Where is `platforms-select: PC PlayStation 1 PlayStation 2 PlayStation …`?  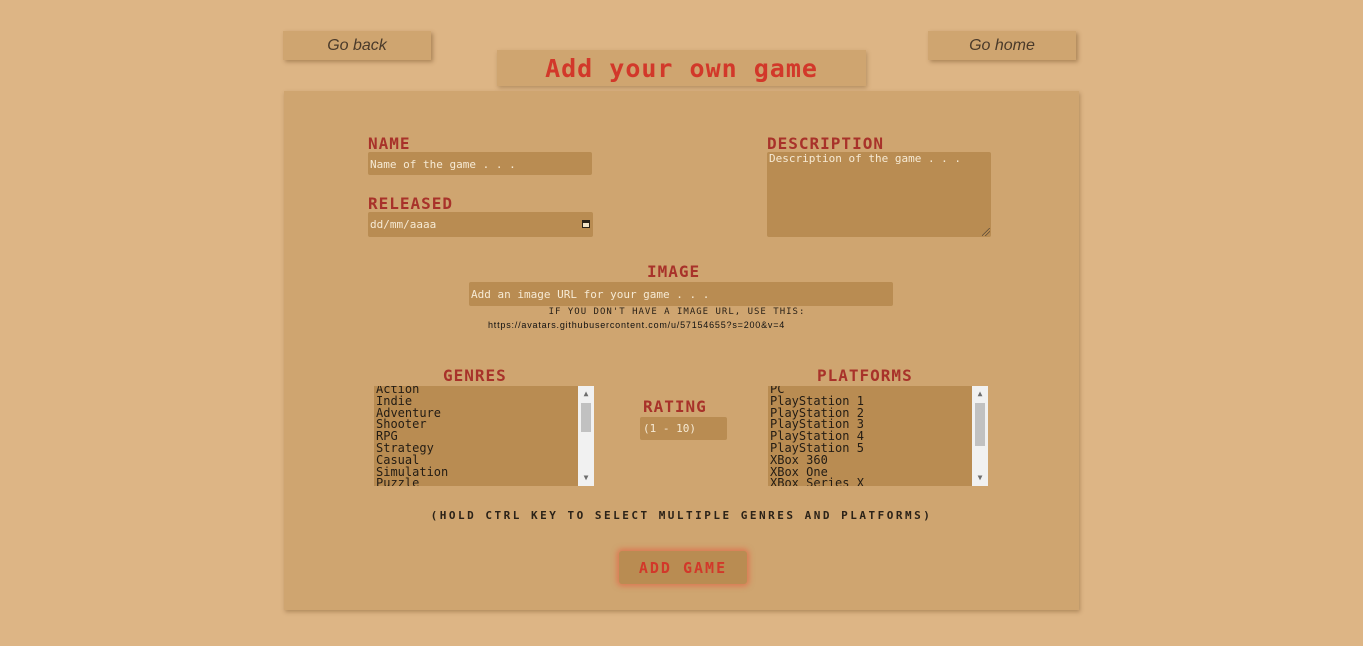
platforms-select: PC PlayStation 1 PlayStation 2 PlayStation … is located at coordinates (878, 436).